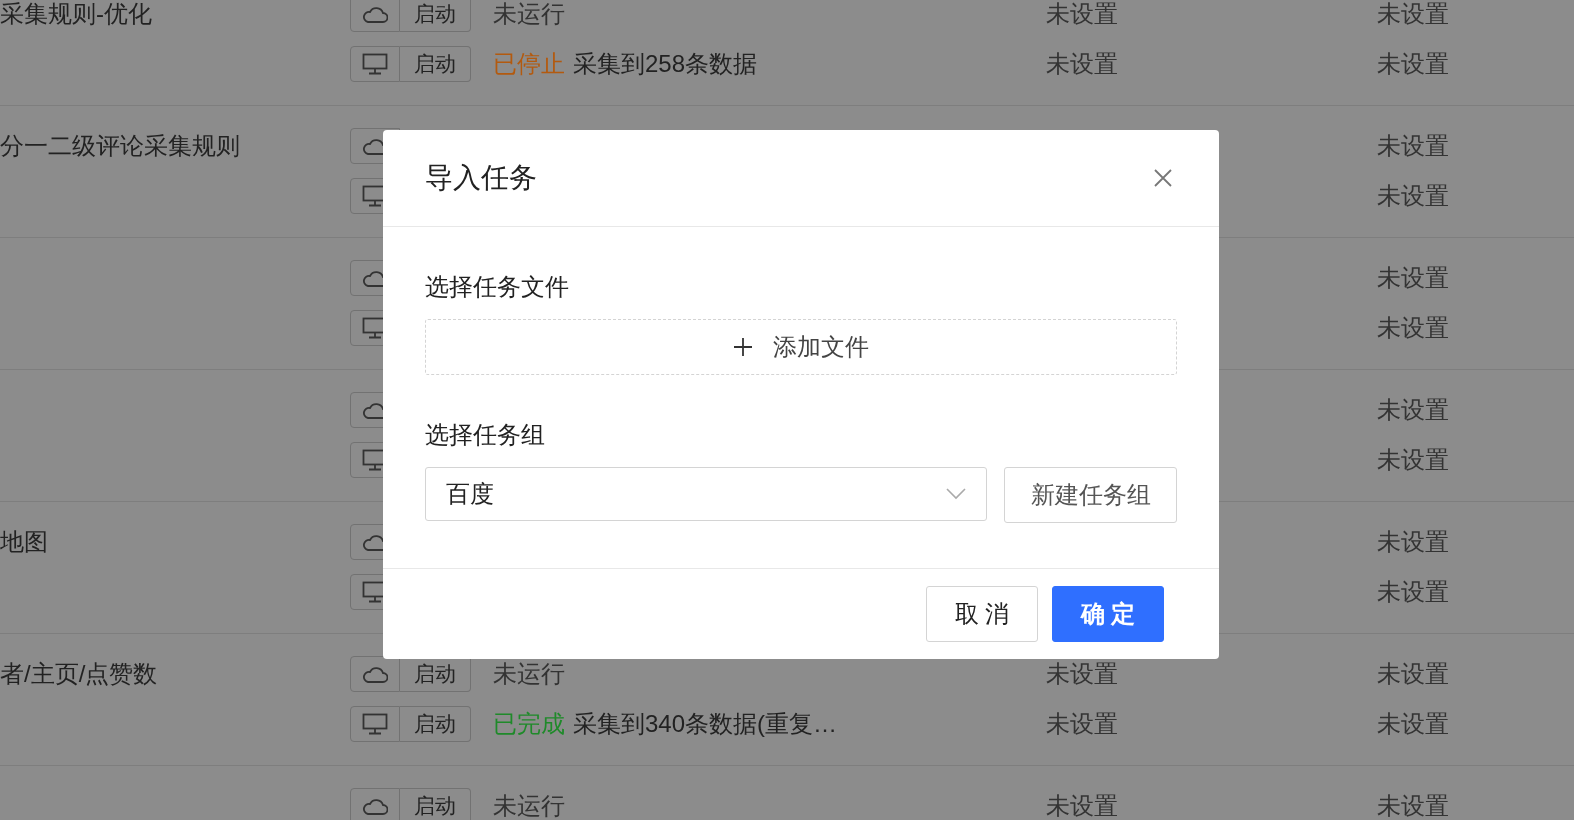  What do you see at coordinates (801, 347) in the screenshot?
I see `add-file-button: 添加文件` at bounding box center [801, 347].